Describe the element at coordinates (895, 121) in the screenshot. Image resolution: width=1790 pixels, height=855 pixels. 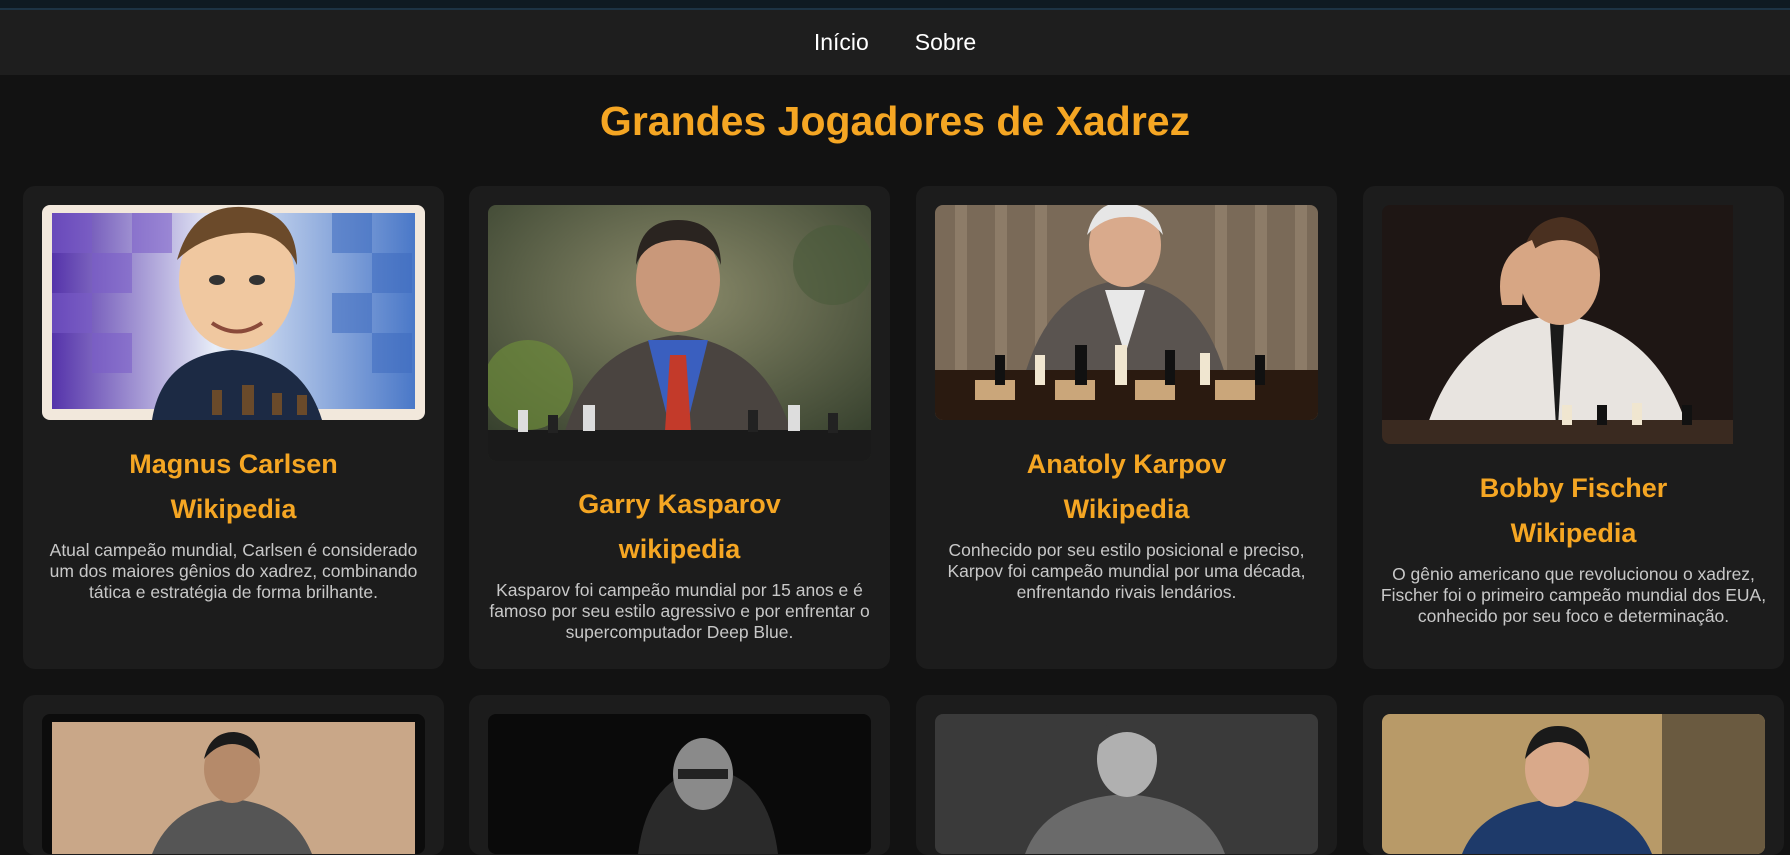
I see `page-title: Grandes Jogadores de Xadrez` at that location.